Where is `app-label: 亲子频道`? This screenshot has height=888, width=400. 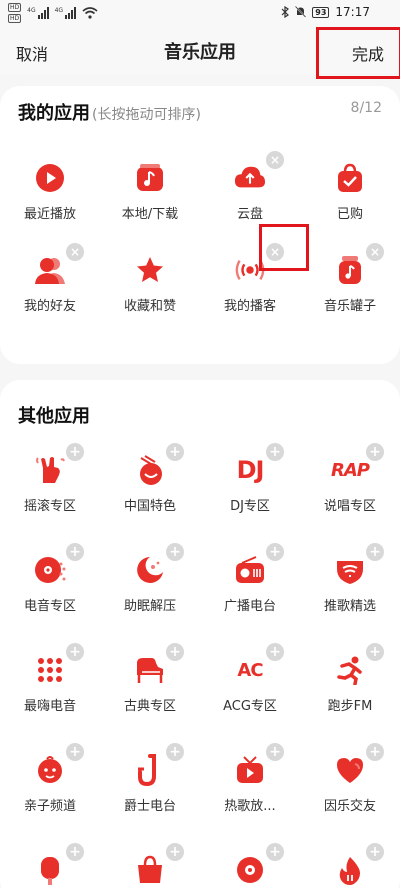
app-label: 亲子频道 is located at coordinates (49, 806).